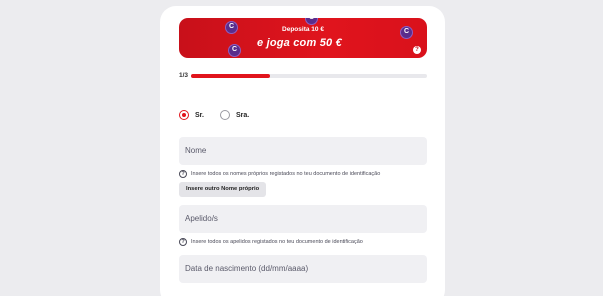  Describe the element at coordinates (230, 76) in the screenshot. I see `progress-fill` at that location.